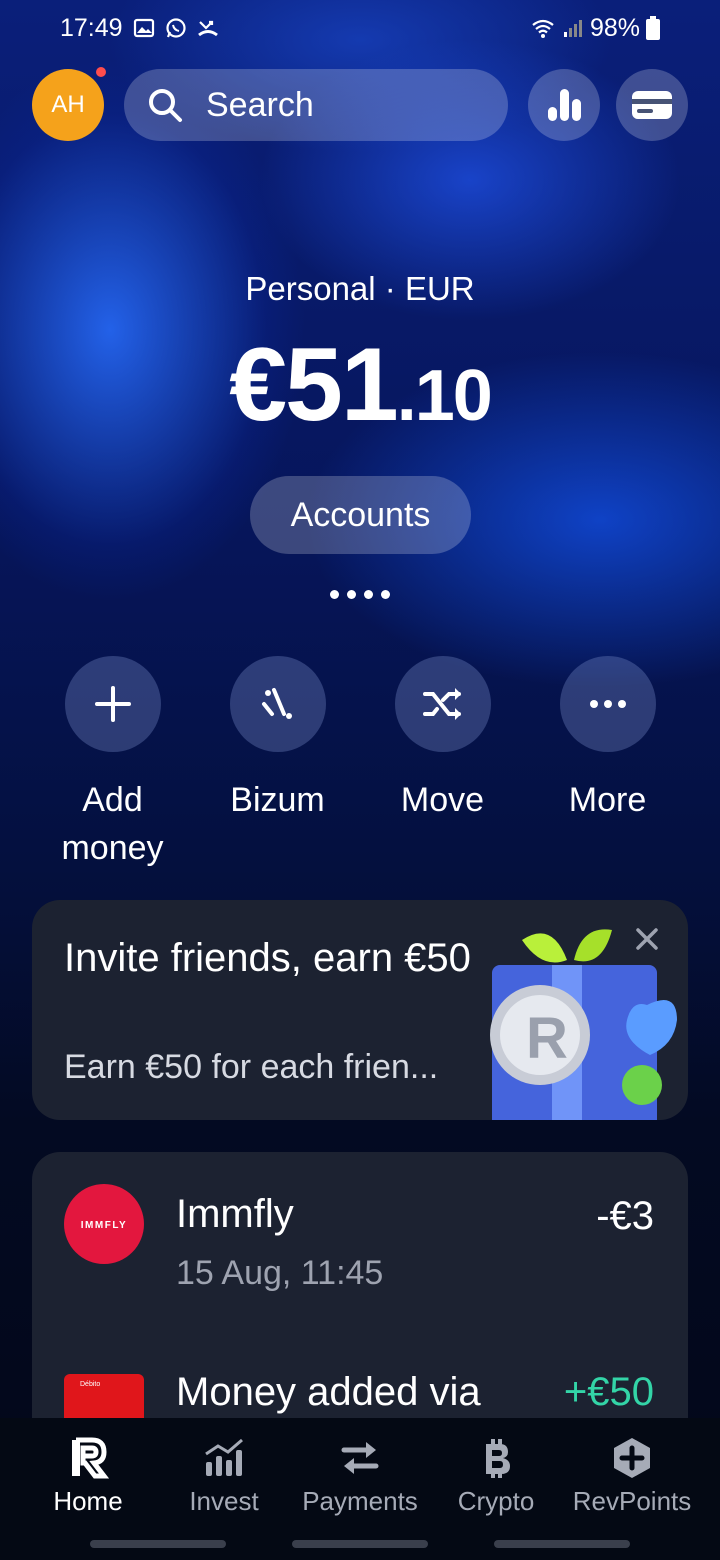 The width and height of the screenshot is (720, 1560). I want to click on missed-call-icon, so click(207, 28).